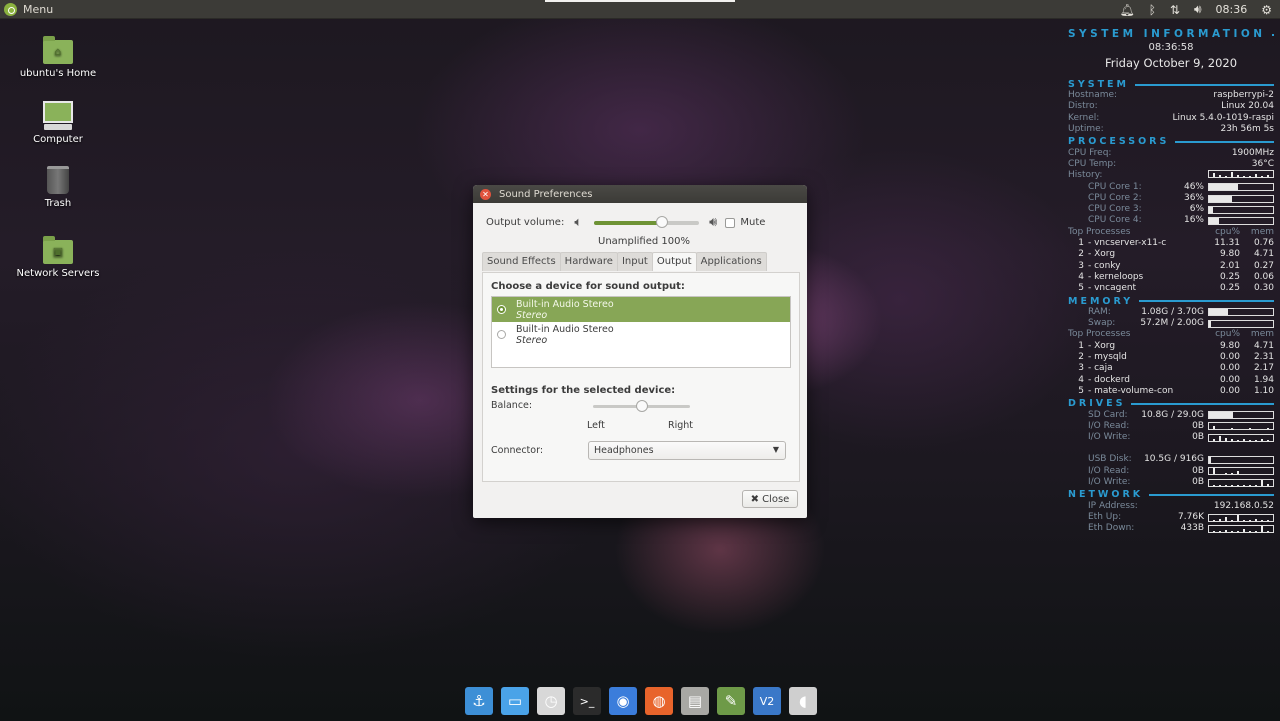 The width and height of the screenshot is (1280, 721). I want to click on dock-terminal-icon: >_, so click(587, 701).